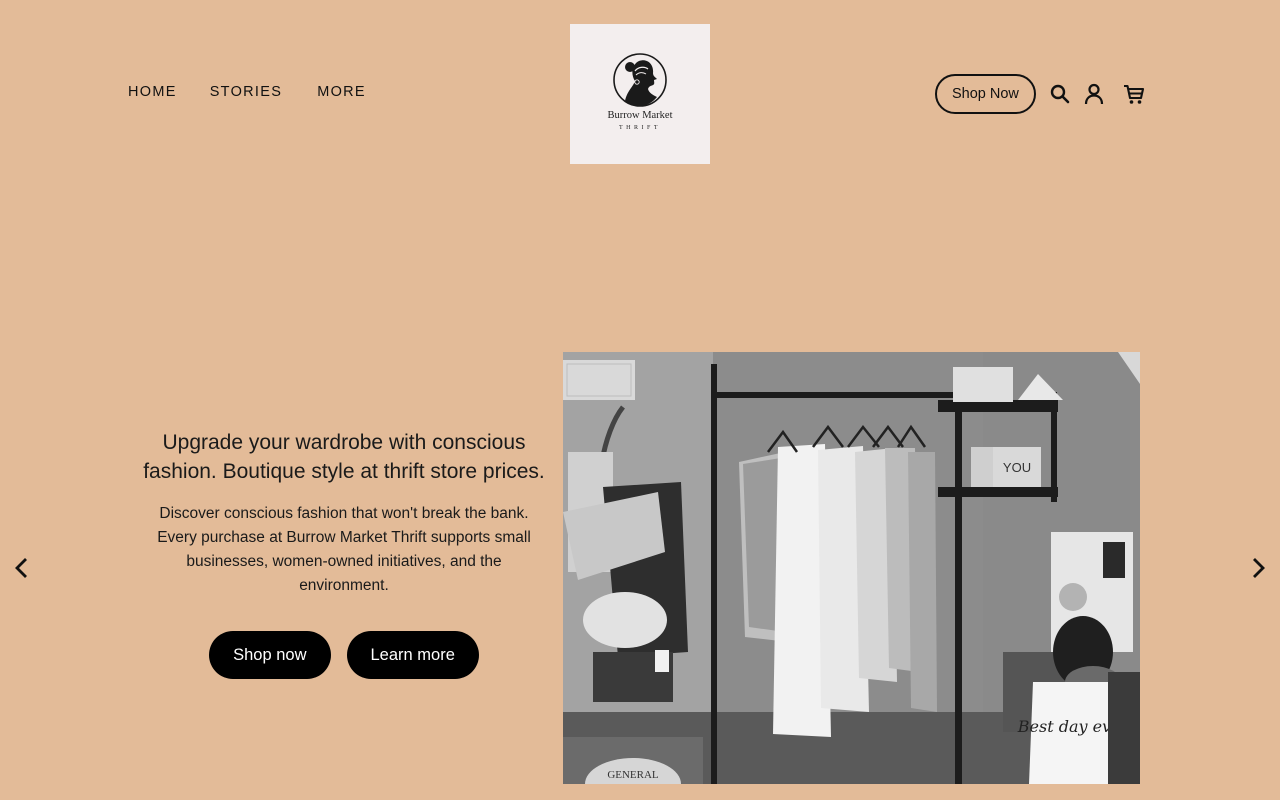  I want to click on image-sign-text: GENERAL, so click(633, 775).